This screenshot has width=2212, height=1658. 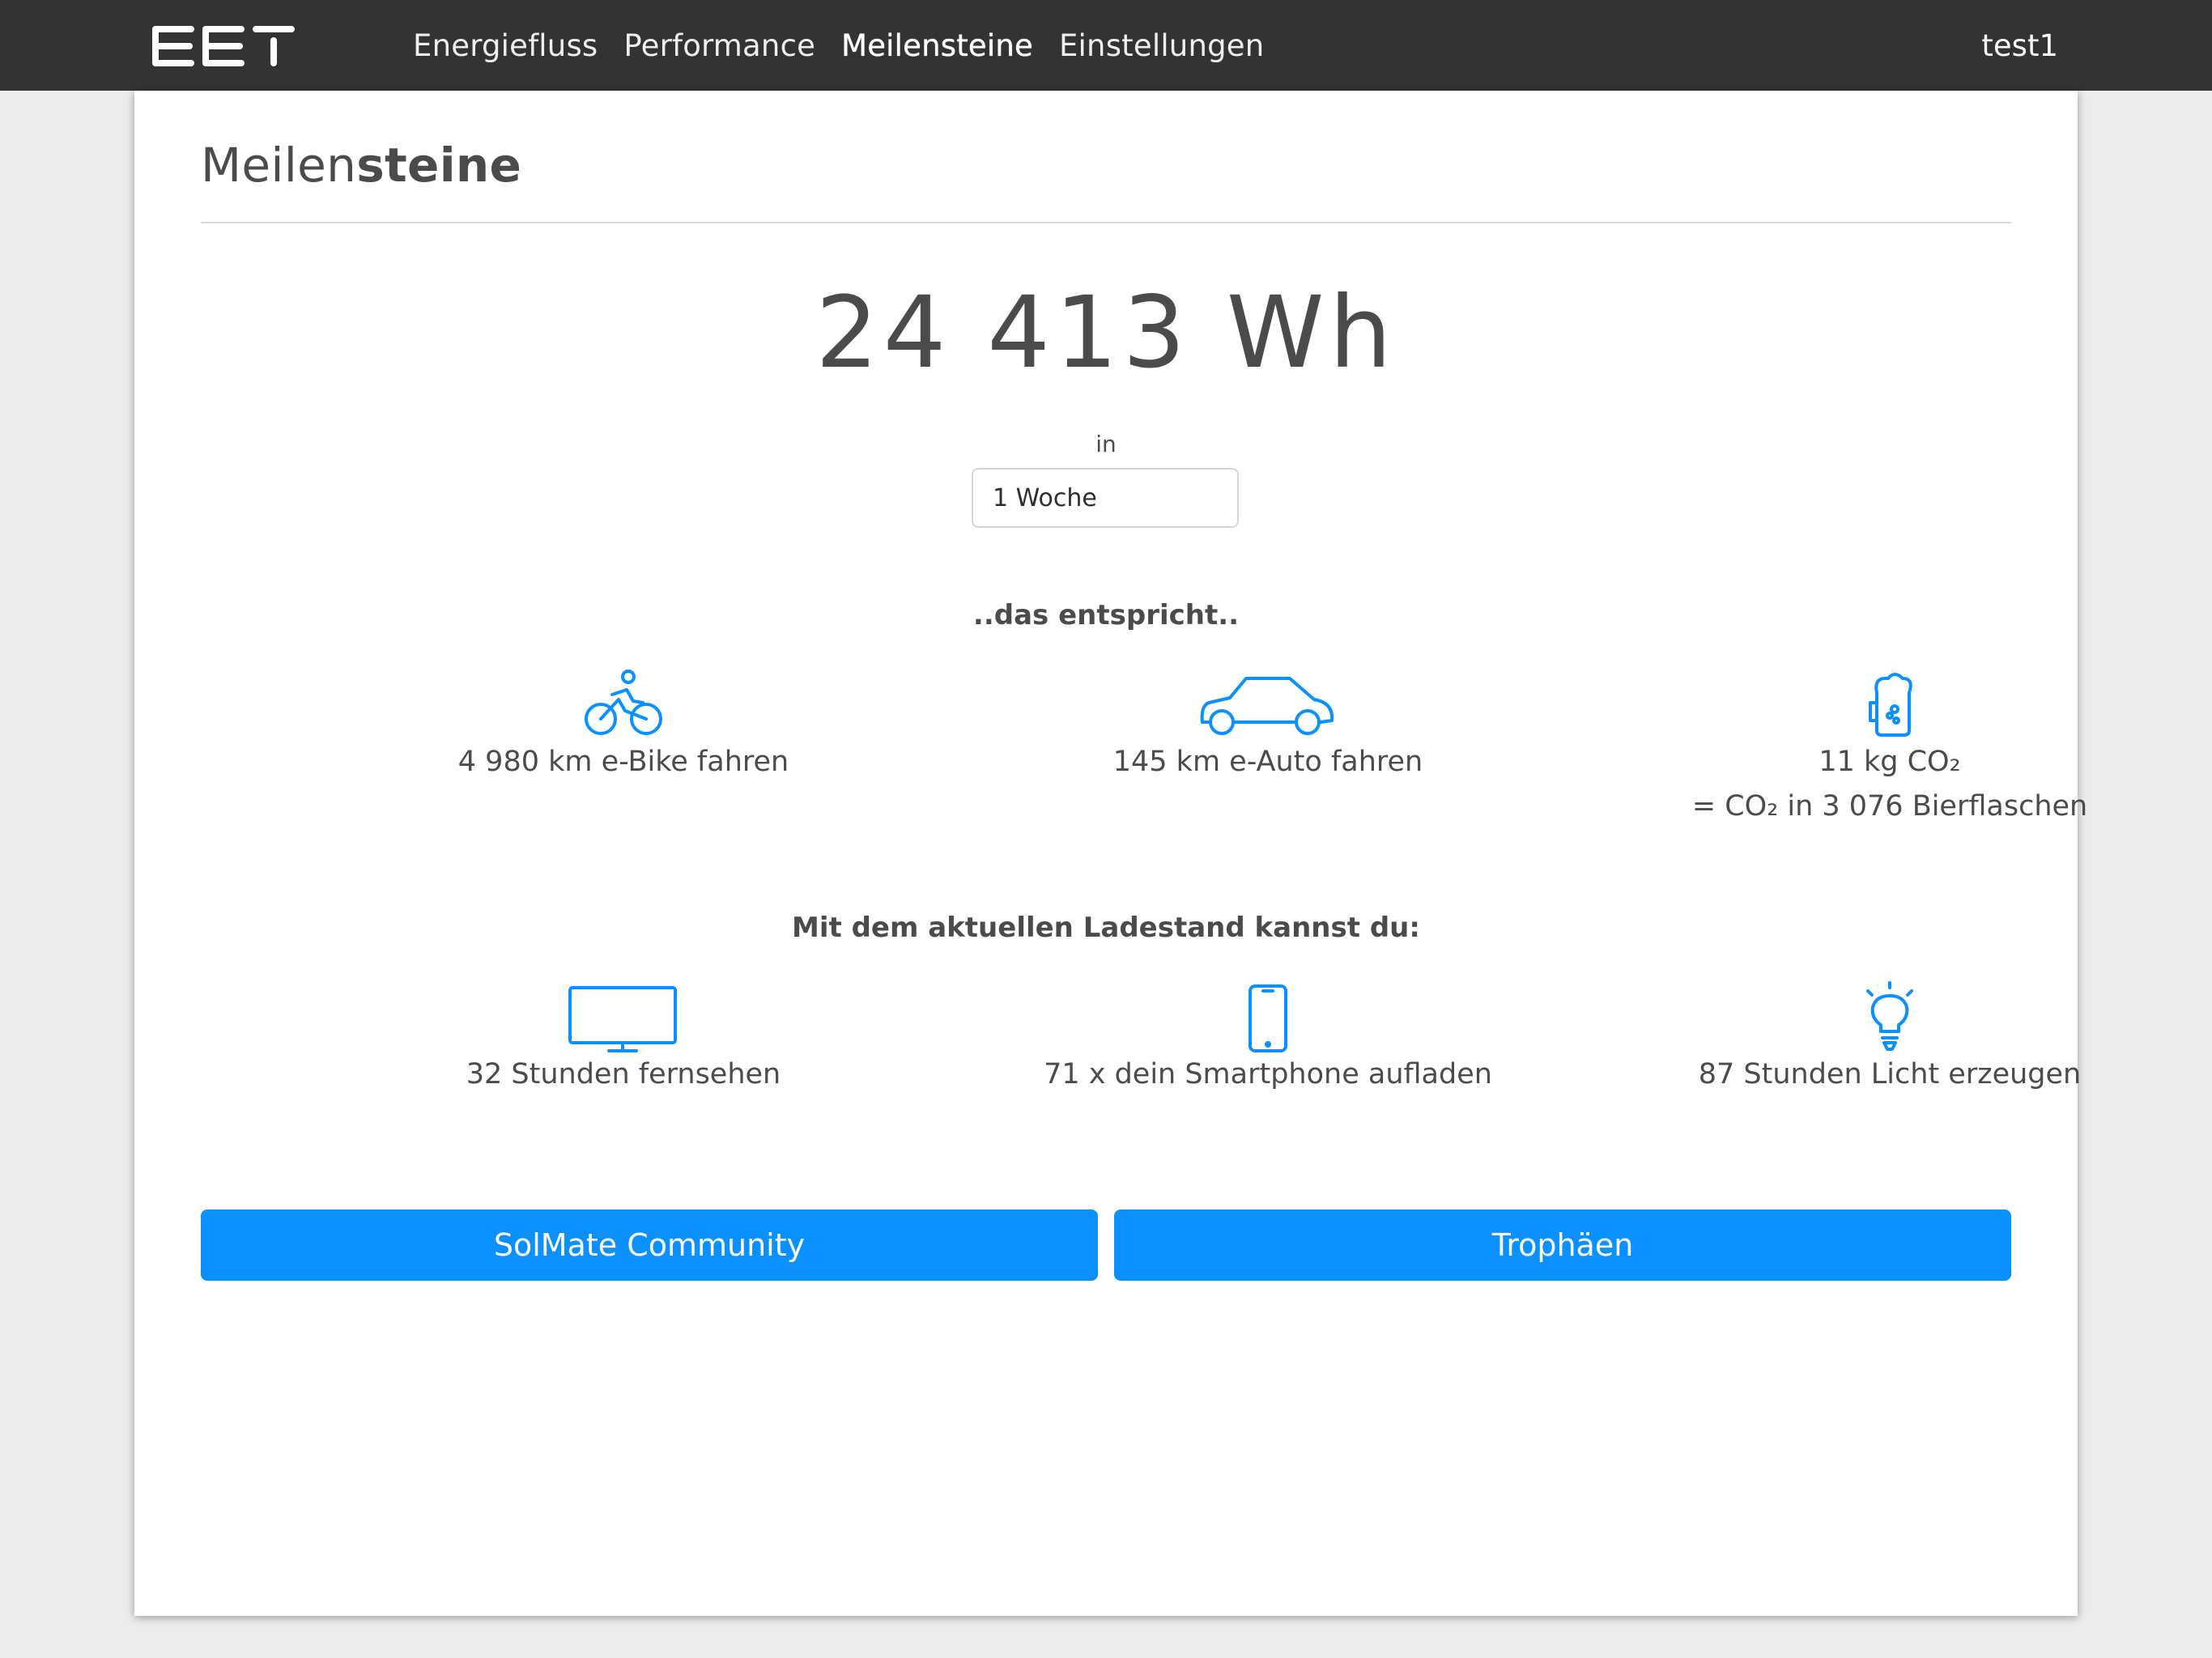 I want to click on equivalent-ecar: 145 km e-Auto fahren, so click(x=1268, y=726).